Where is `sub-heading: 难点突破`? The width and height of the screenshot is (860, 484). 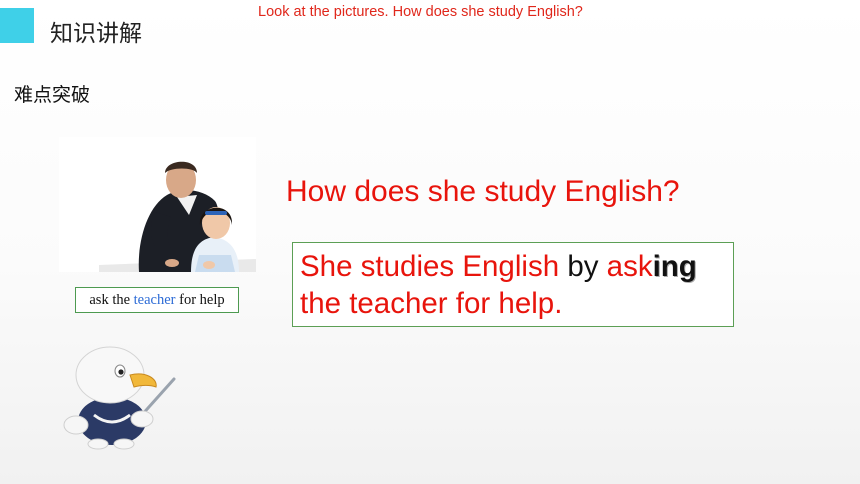
sub-heading: 难点突破 is located at coordinates (52, 95).